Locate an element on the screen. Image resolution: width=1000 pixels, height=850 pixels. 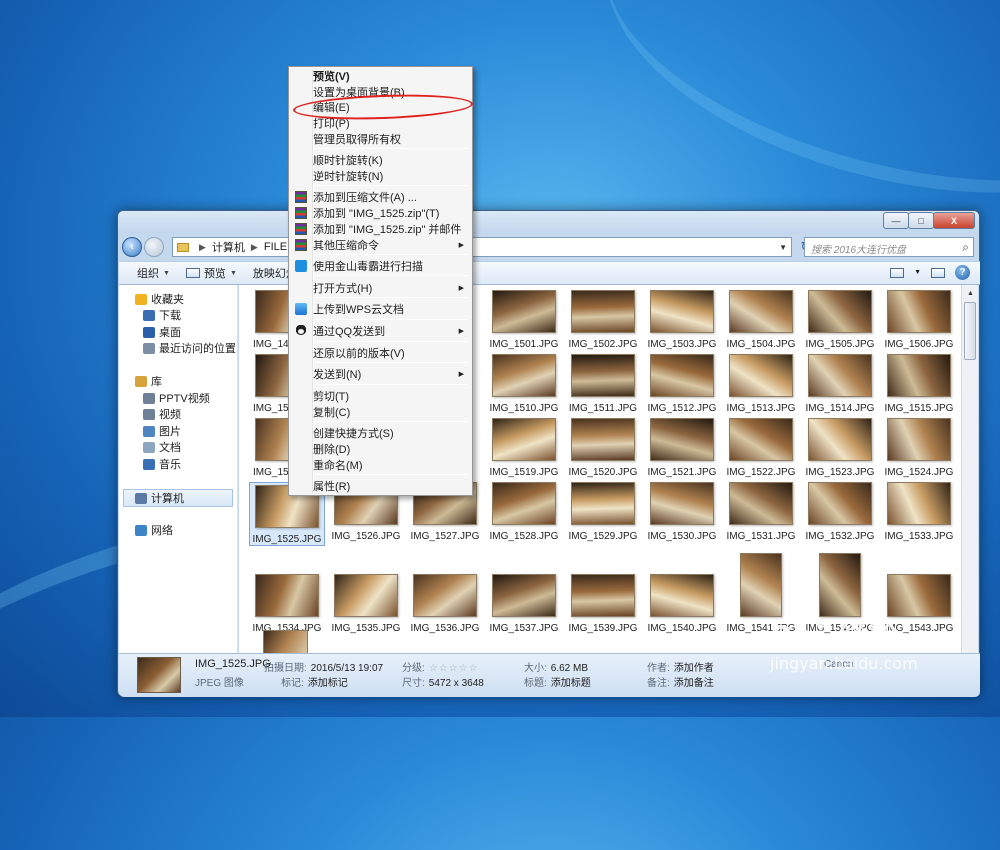
file-thumbnail: IMG_1528.JPG is located at coordinates (524, 512).